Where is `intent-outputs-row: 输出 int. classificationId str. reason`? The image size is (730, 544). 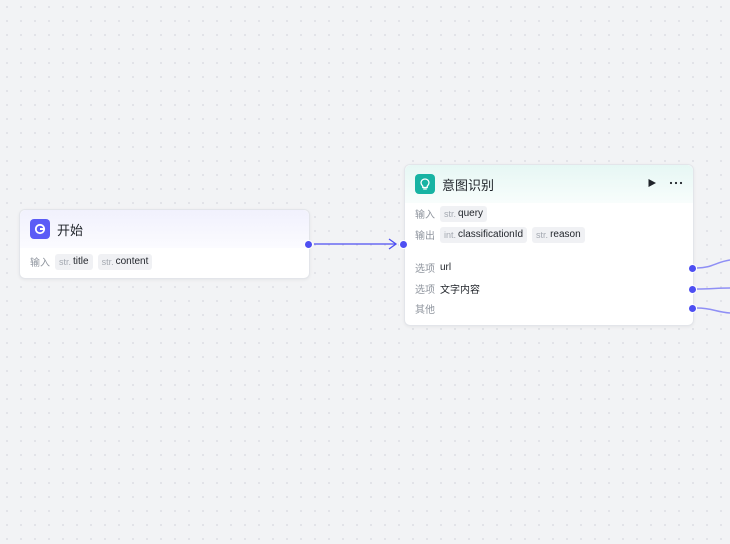 intent-outputs-row: 输出 int. classificationId str. reason is located at coordinates (549, 234).